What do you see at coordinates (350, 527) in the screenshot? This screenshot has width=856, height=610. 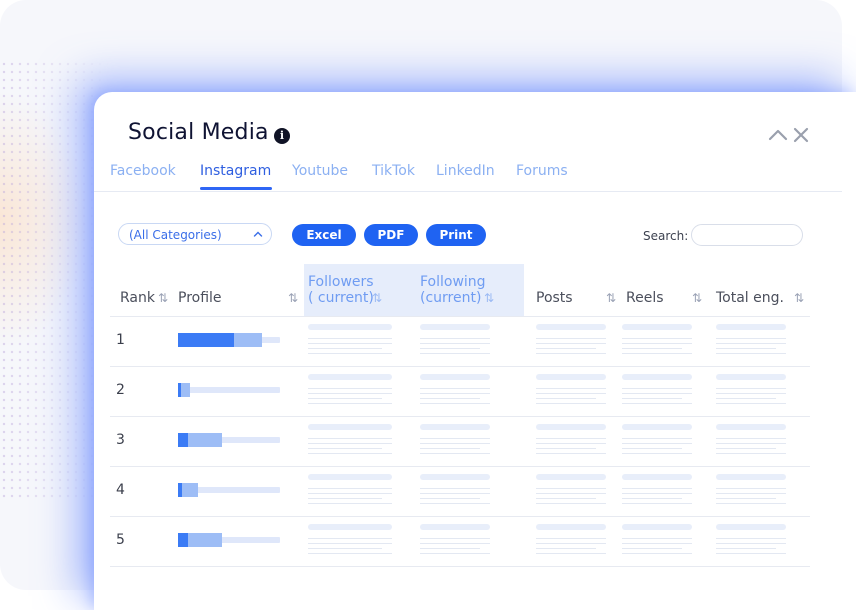 I see `followers-placeholder` at bounding box center [350, 527].